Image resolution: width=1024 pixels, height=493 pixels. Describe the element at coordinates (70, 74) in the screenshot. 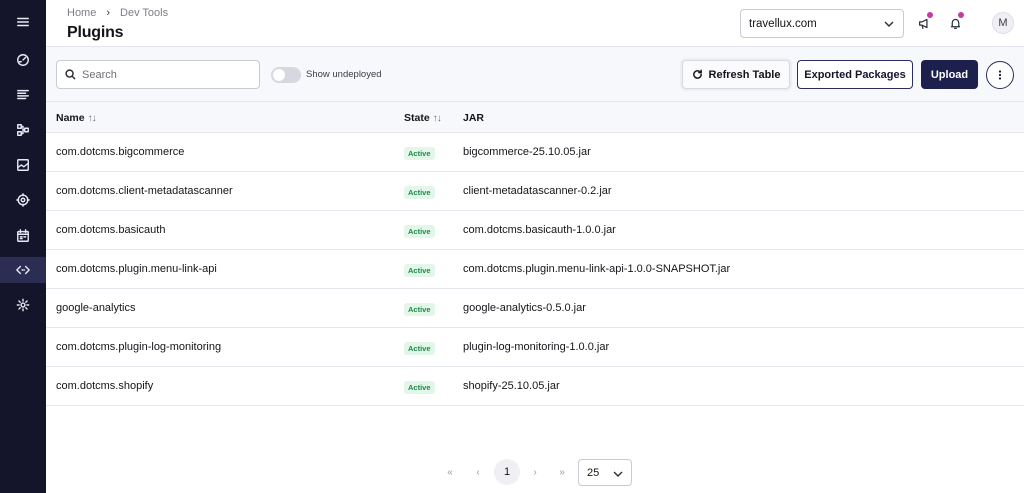

I see `search-icon` at that location.